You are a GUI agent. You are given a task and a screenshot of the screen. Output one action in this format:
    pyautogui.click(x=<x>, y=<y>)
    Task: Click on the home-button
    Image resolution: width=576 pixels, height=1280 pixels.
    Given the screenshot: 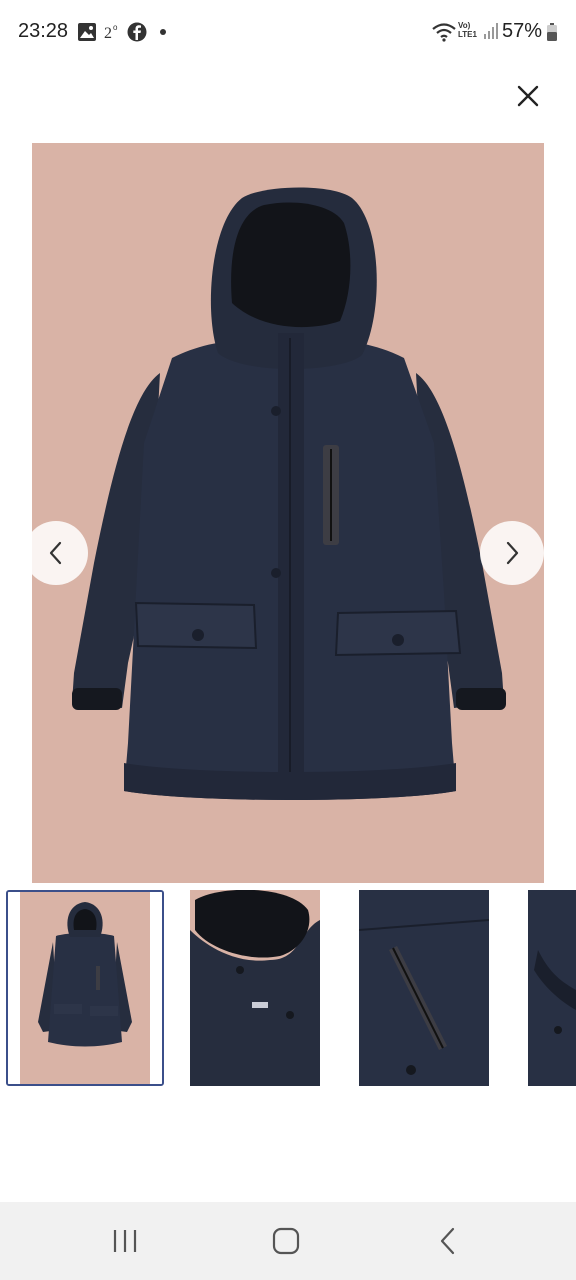 What is the action you would take?
    pyautogui.click(x=286, y=1241)
    